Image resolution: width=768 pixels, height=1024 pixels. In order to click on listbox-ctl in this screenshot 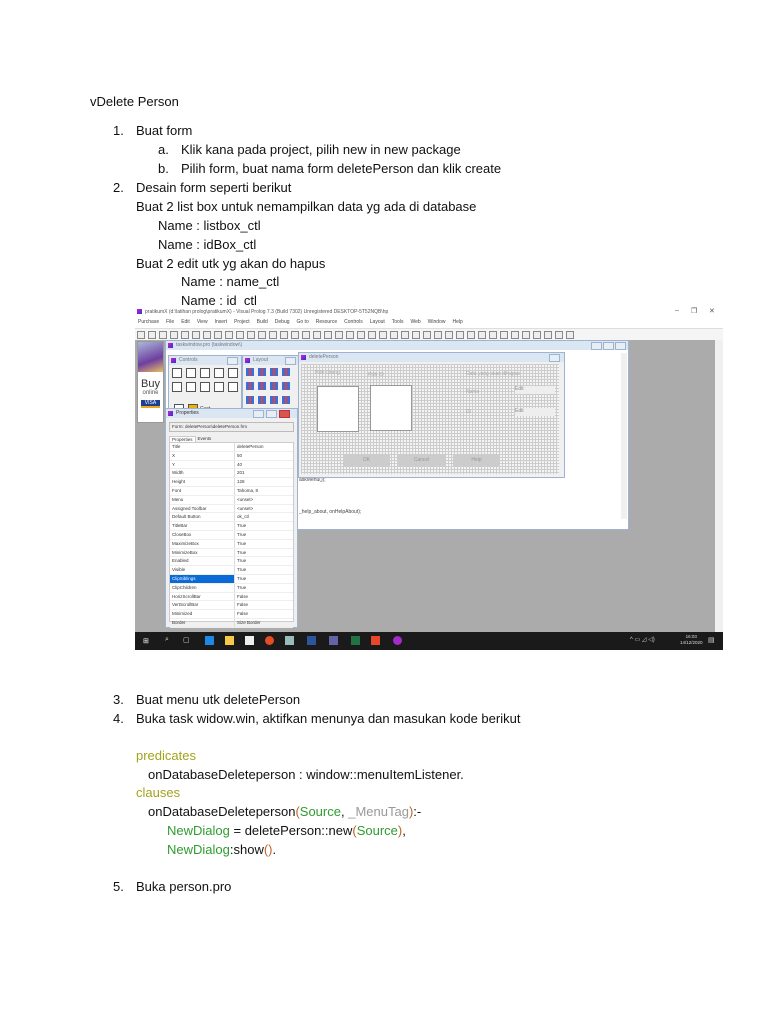, I will do `click(338, 409)`.